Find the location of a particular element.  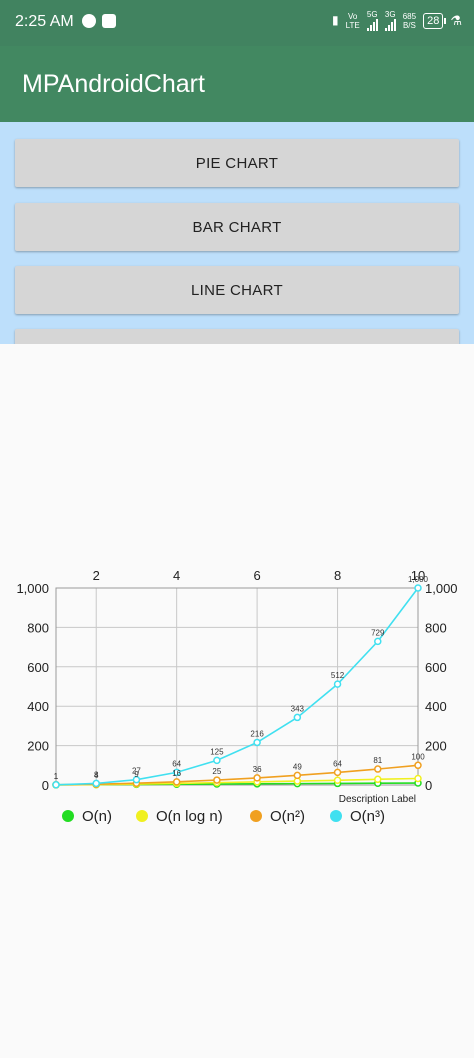

sync-icon is located at coordinates (89, 21).